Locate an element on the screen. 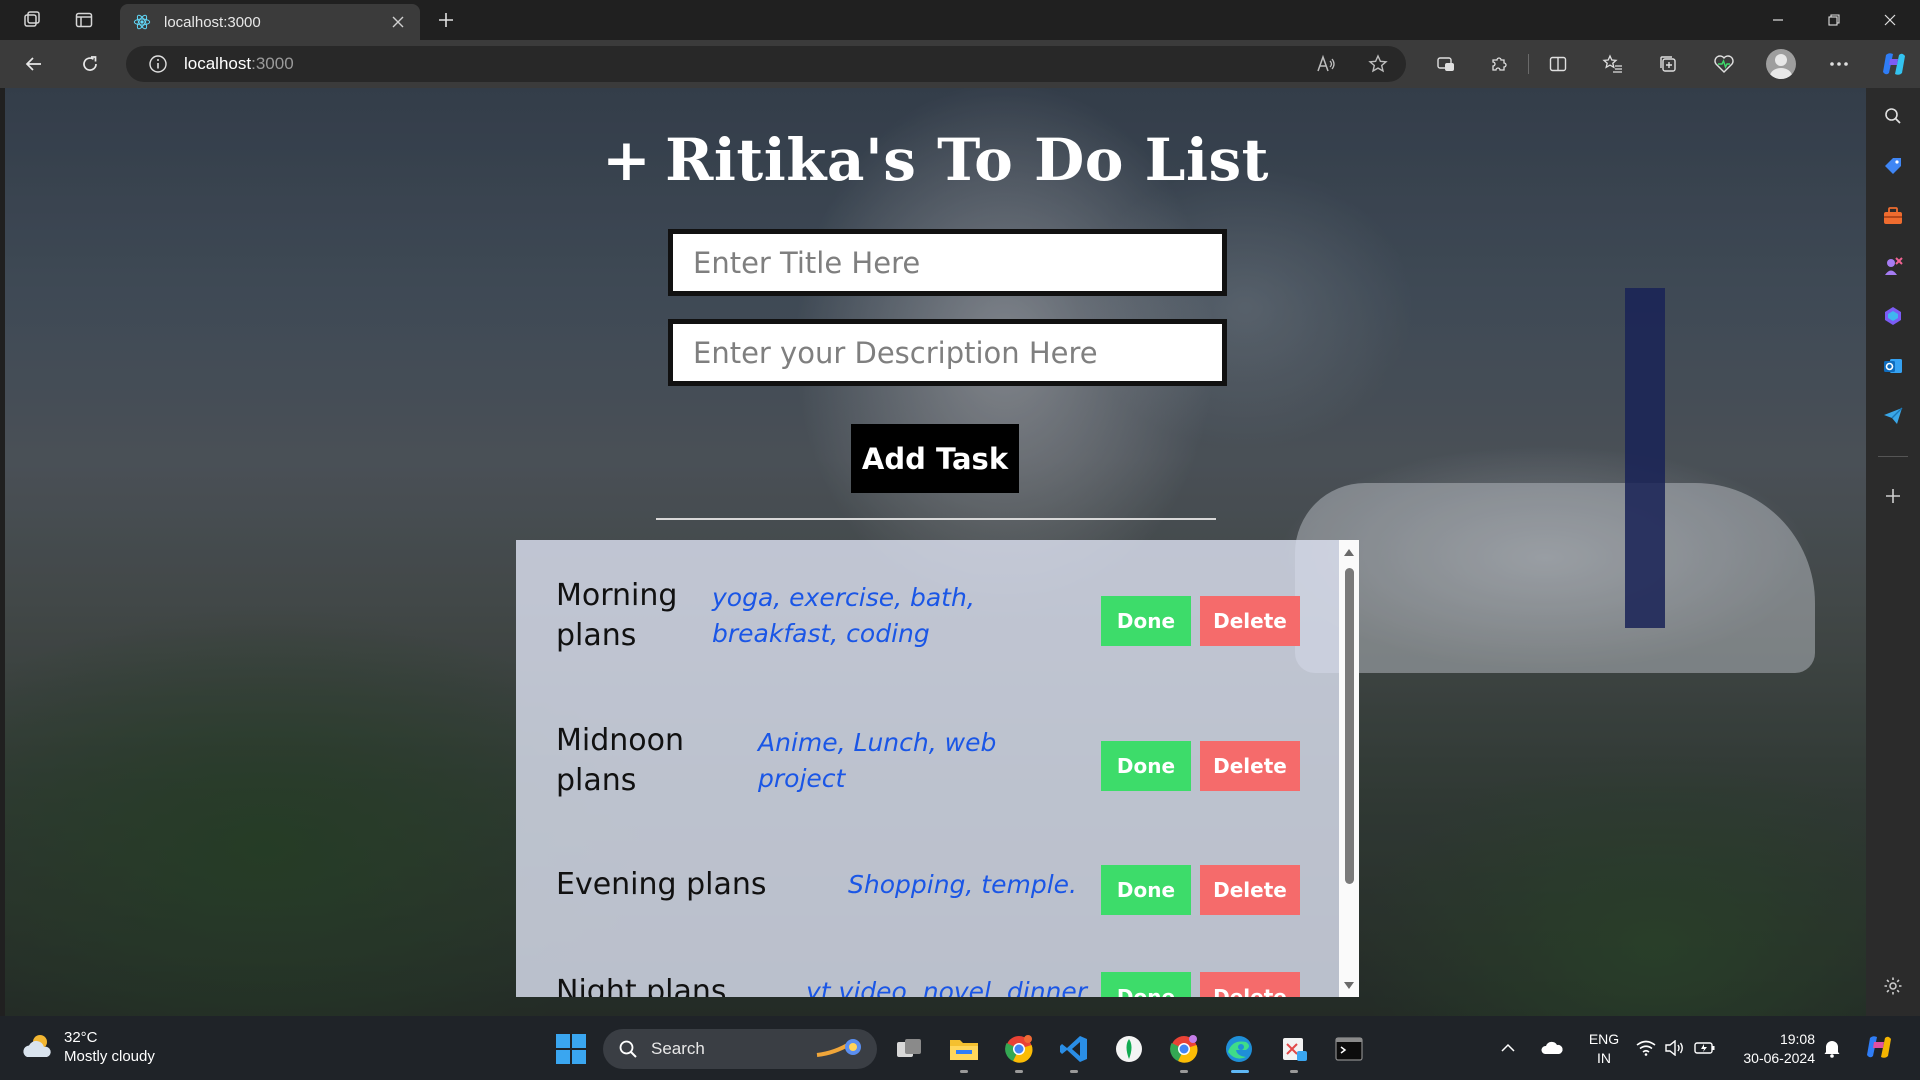  sidebar-search-icon is located at coordinates (1893, 116).